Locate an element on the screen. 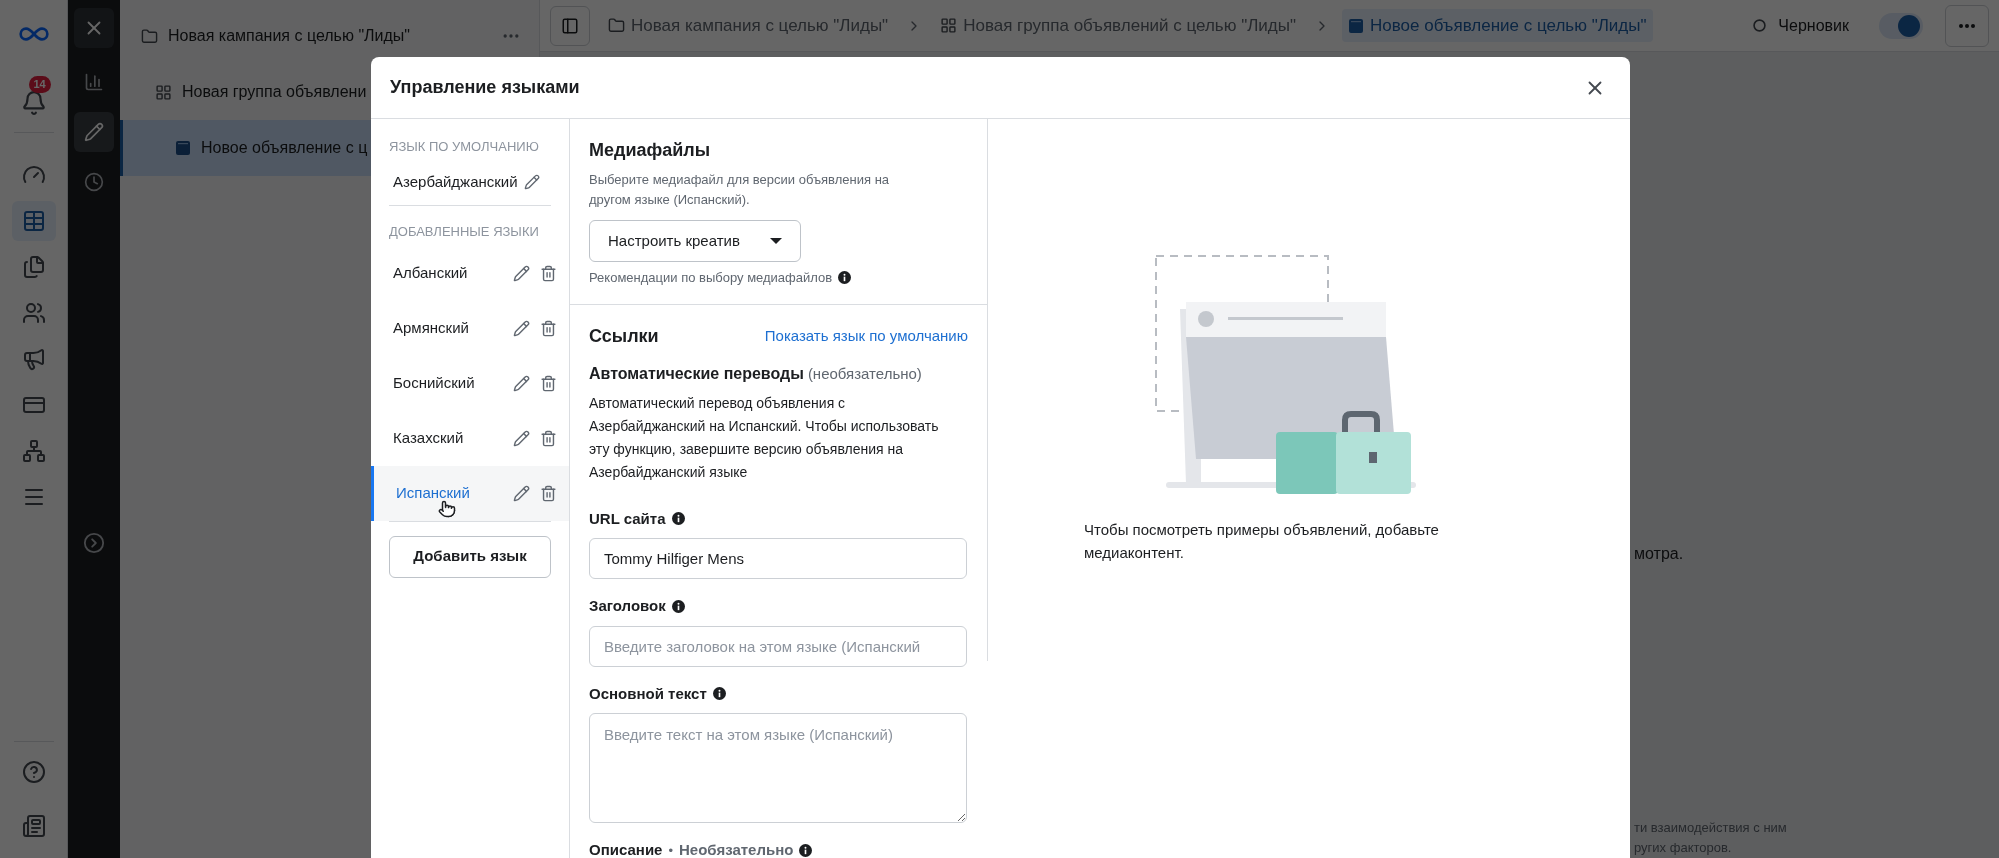 The image size is (1999, 858). section-description: Выберите медиафайл для версии объявления на другом языке (Испанский). is located at coordinates (740, 190).